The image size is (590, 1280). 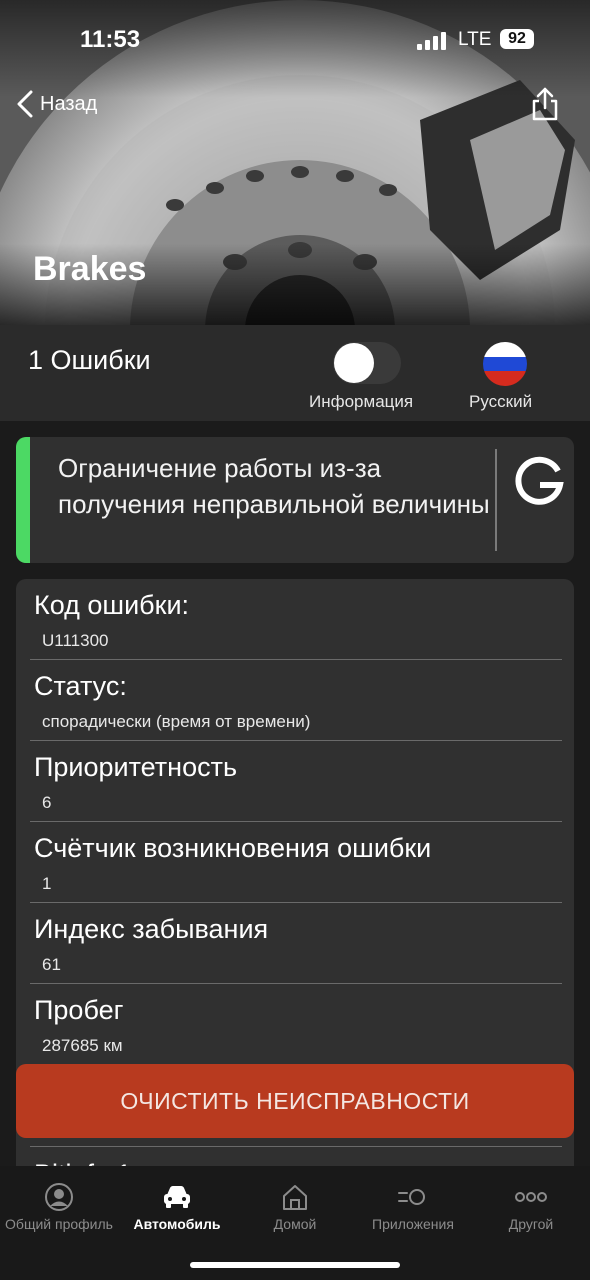 What do you see at coordinates (413, 1224) in the screenshot?
I see `tab-label: Приложения` at bounding box center [413, 1224].